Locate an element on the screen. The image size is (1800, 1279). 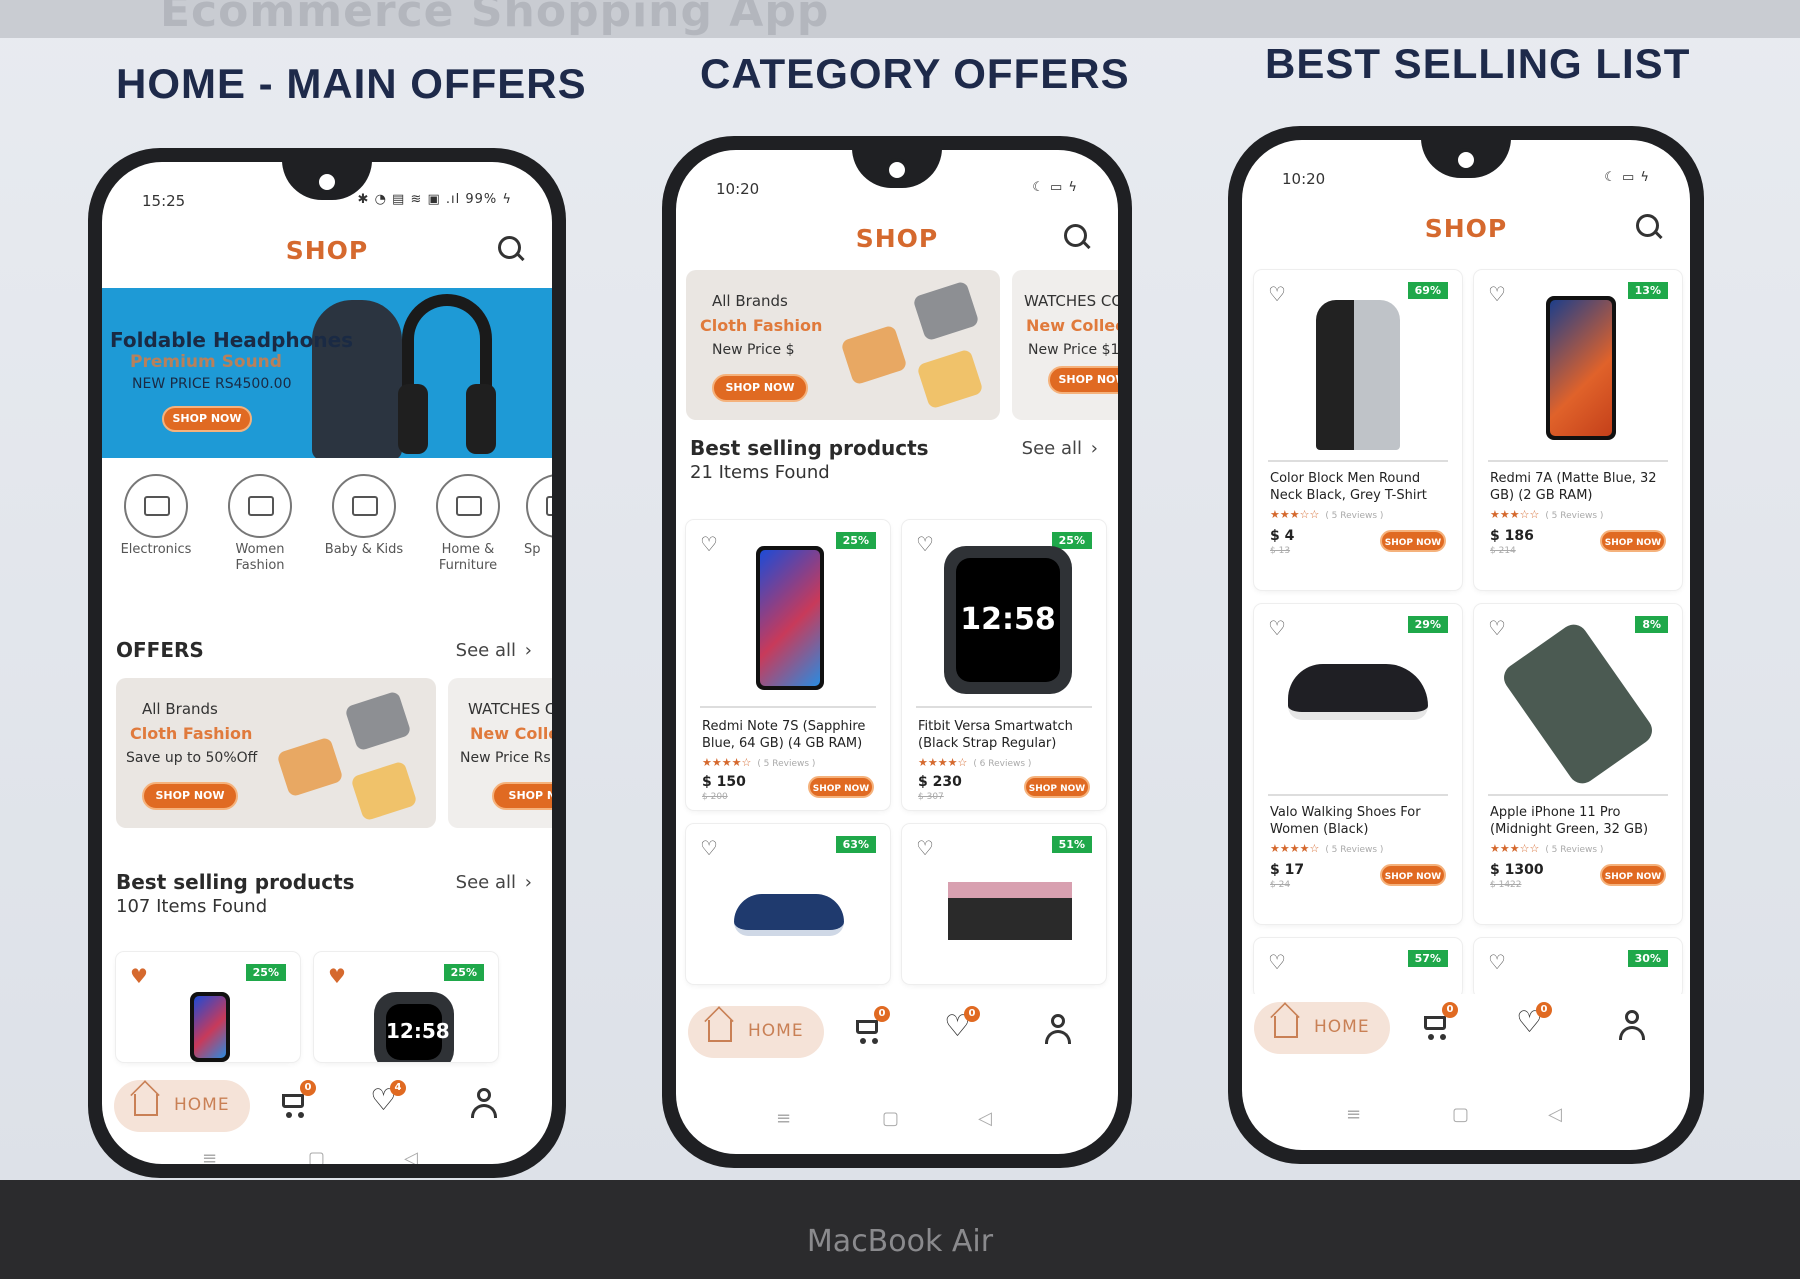
offers-see-all-link: See all is located at coordinates (486, 650).